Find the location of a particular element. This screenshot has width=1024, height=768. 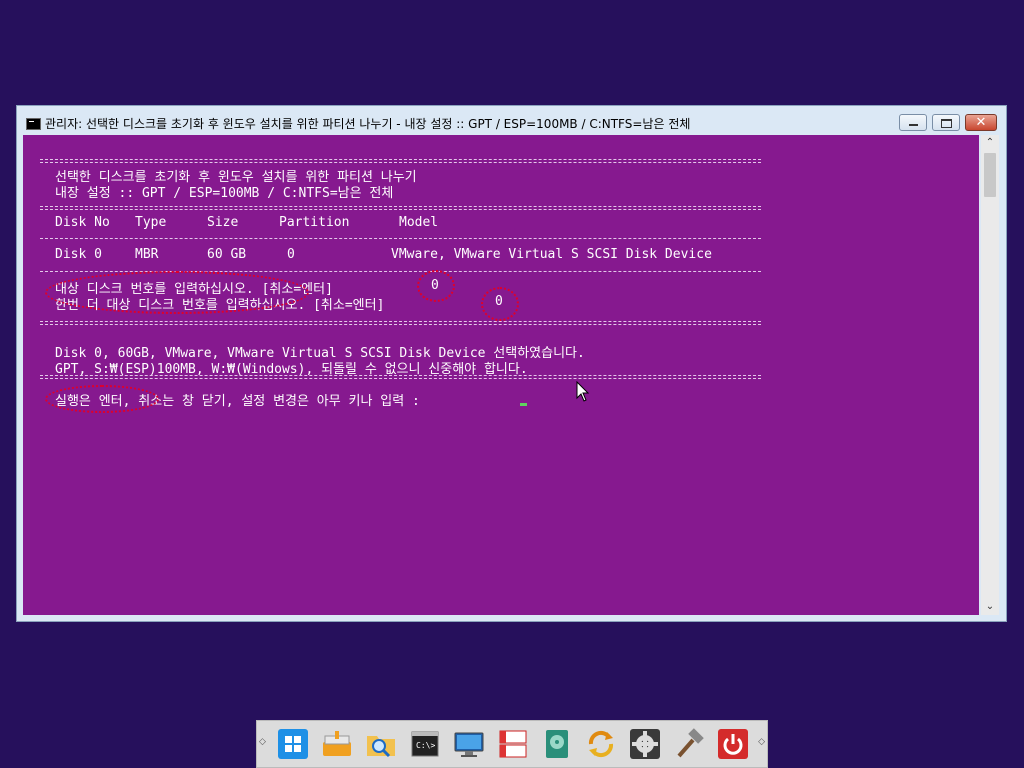

maximize-icon is located at coordinates (946, 122).